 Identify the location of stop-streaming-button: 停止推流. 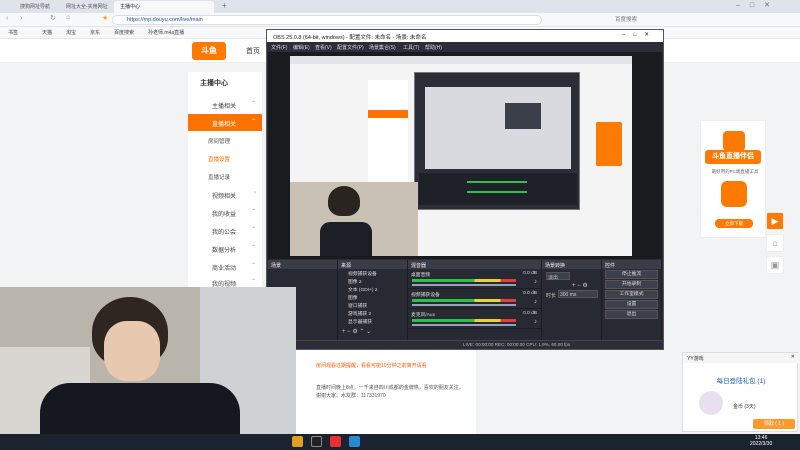
(631, 274).